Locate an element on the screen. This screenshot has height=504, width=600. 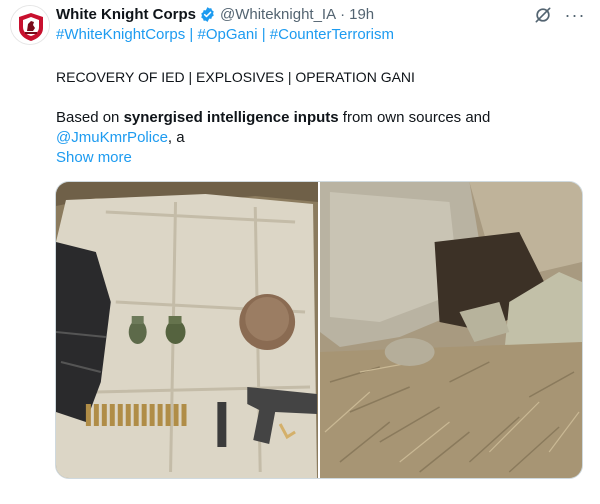
emblem-icon is located at coordinates (30, 25).